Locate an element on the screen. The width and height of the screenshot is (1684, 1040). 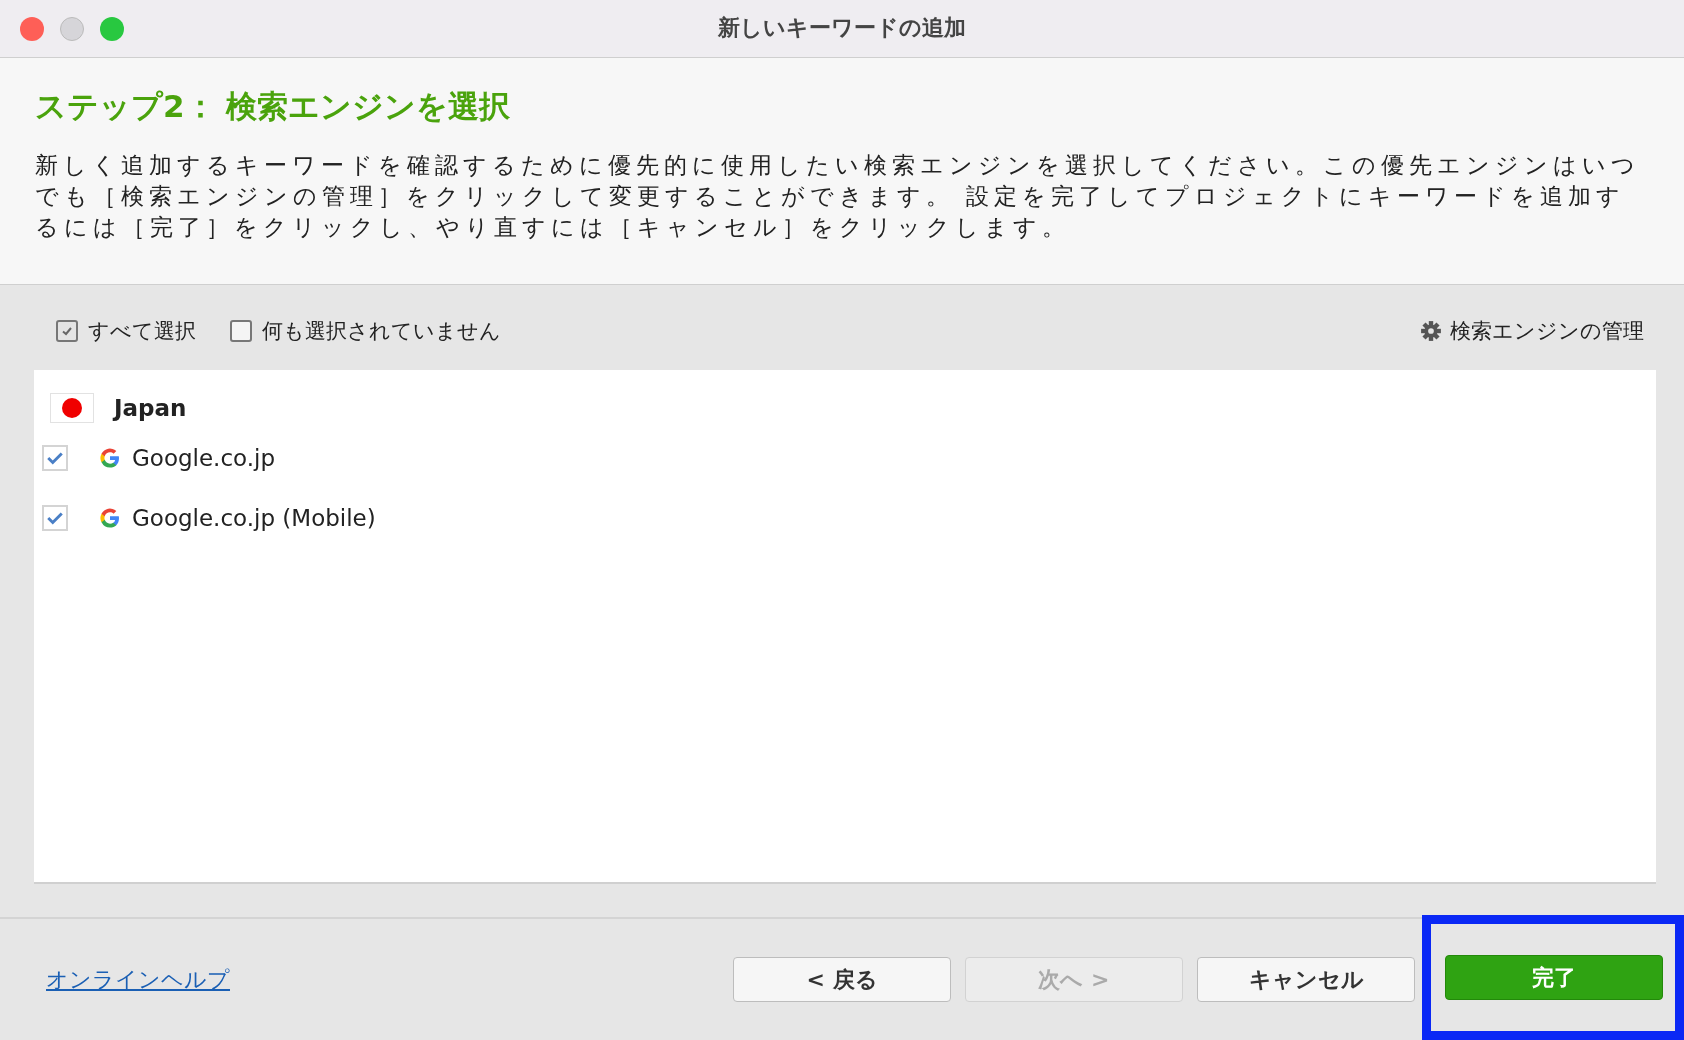
instructions-text: 新しく追加するキーワードを確認するために優先的に使用したい検索エンジンを選択してください。この優先エンジンはいつでも［検索エンジンの管理］をクリックして変更することができます。 設定を完了してプロジェクトにキーワードを追加するには［完了］をクリックし、やり直すには［キャンセル］をクリックします。 is located at coordinates (838, 196).